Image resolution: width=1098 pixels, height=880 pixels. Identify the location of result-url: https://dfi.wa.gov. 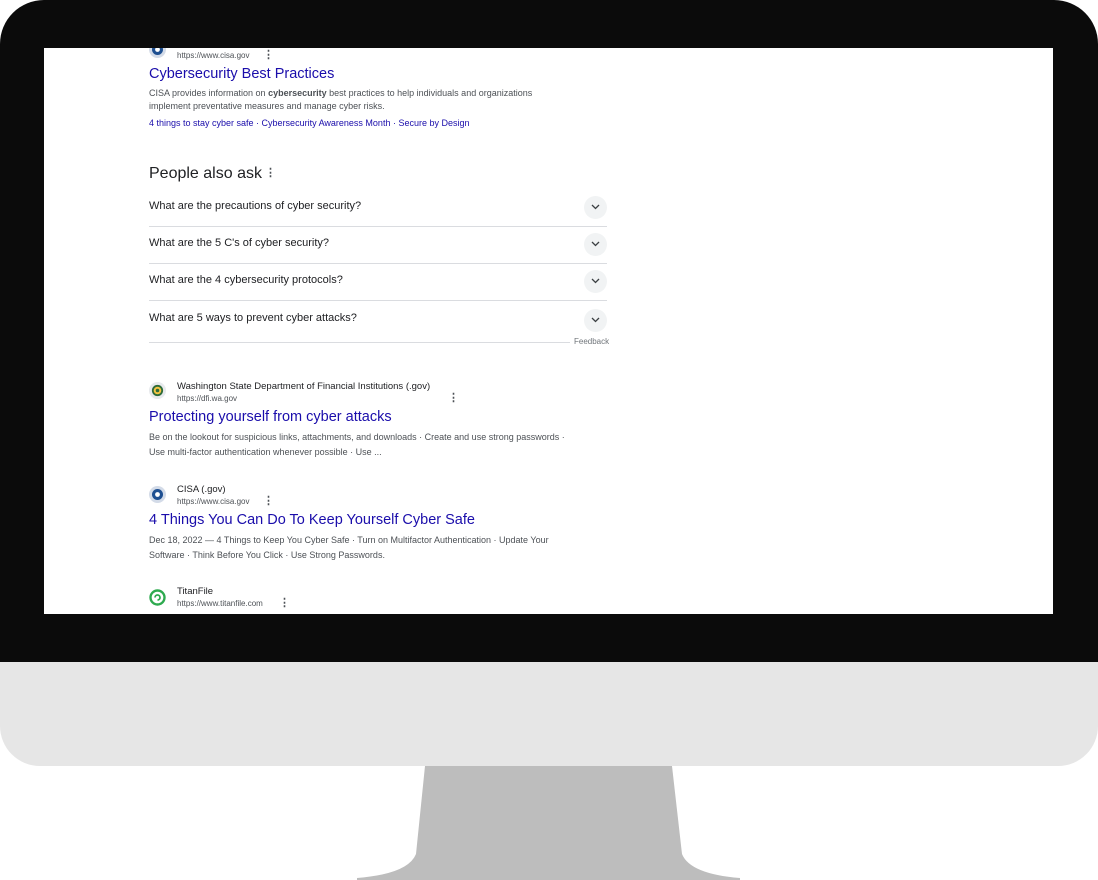
(207, 398).